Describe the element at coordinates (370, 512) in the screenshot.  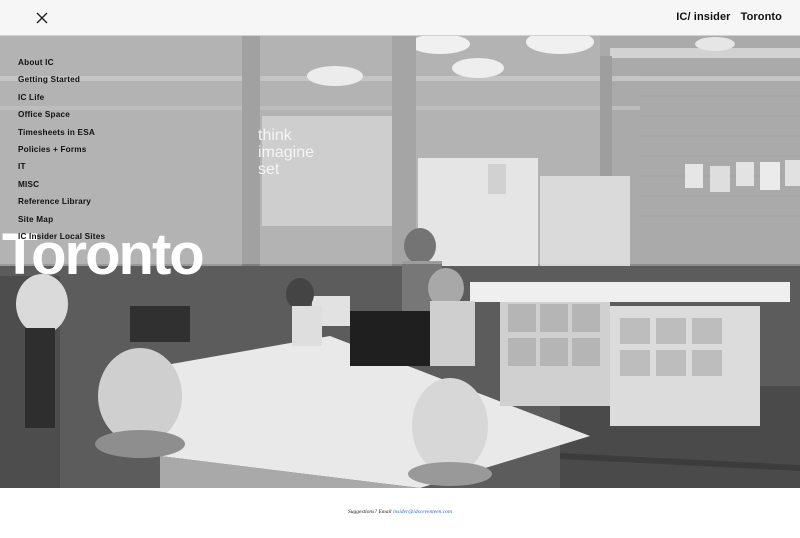
I see `footer-prefix: Suggestions? Email` at that location.